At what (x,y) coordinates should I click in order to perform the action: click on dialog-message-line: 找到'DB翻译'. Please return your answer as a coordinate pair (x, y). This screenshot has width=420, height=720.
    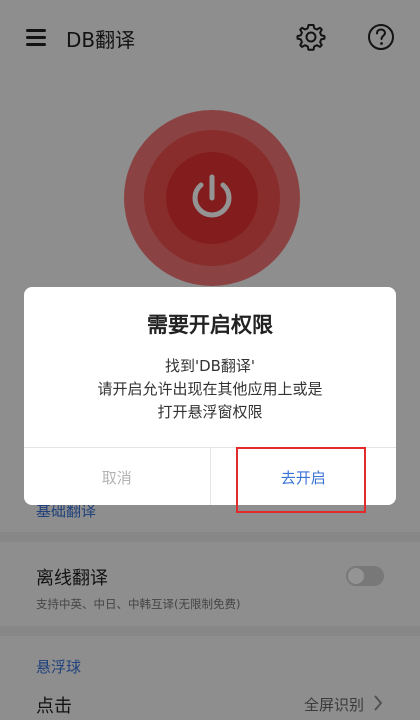
    Looking at the image, I should click on (210, 366).